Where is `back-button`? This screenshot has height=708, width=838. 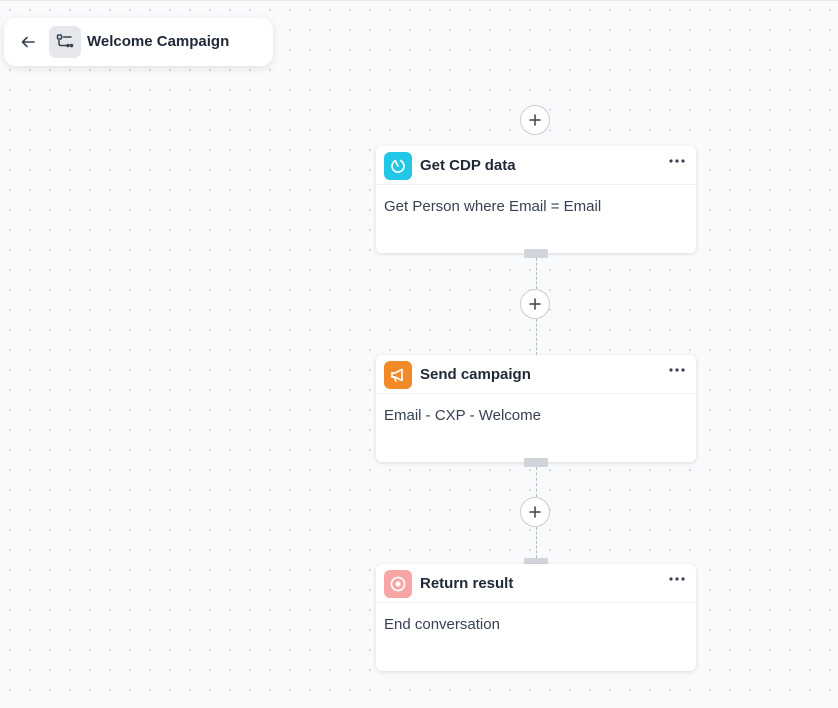 back-button is located at coordinates (28, 42).